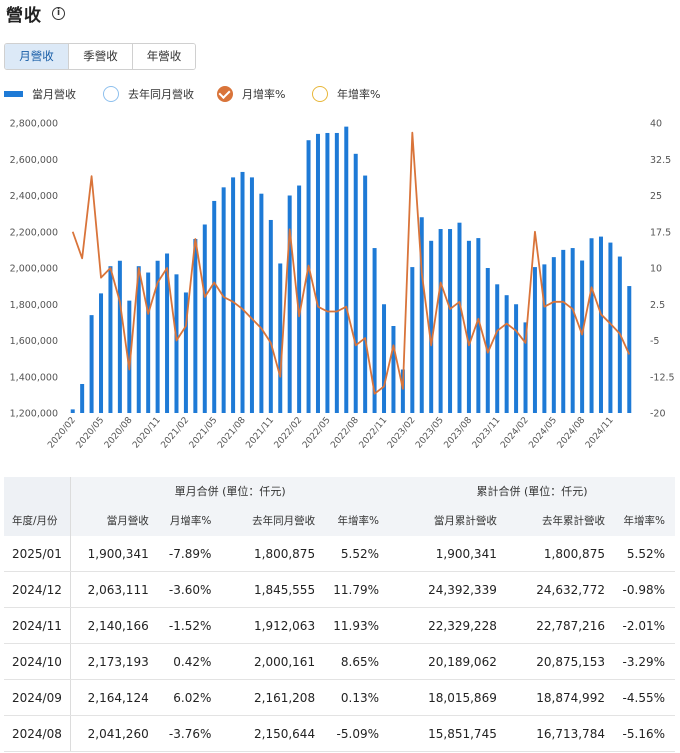 The height and width of the screenshot is (753, 680). Describe the element at coordinates (148, 94) in the screenshot. I see `legend-item-last-year: 去年同月營收` at that location.